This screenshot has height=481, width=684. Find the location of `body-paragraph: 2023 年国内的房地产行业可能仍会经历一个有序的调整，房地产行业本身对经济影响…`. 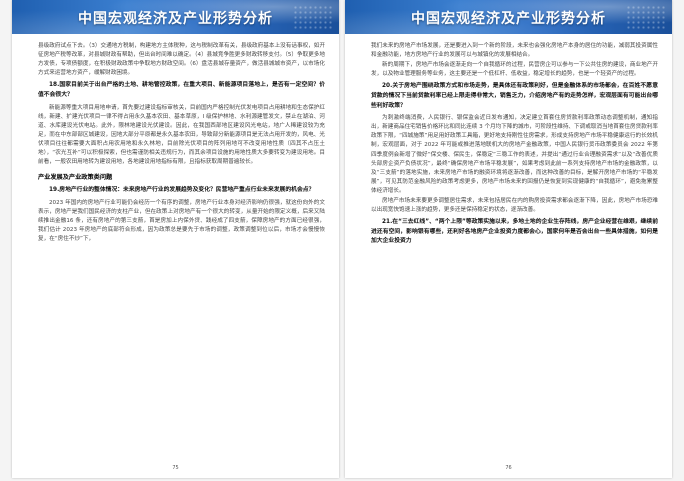

body-paragraph: 2023 年国内的房地产行业可能仍会经历一个有序的调整，房地产行业本身对经济影响… is located at coordinates (181, 221).